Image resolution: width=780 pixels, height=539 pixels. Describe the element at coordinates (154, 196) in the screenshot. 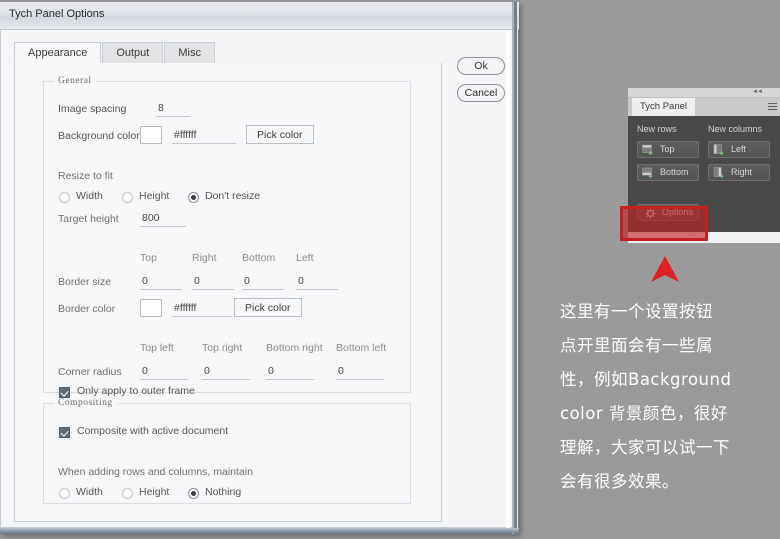

I see `resize-radio-height-label: Height` at that location.